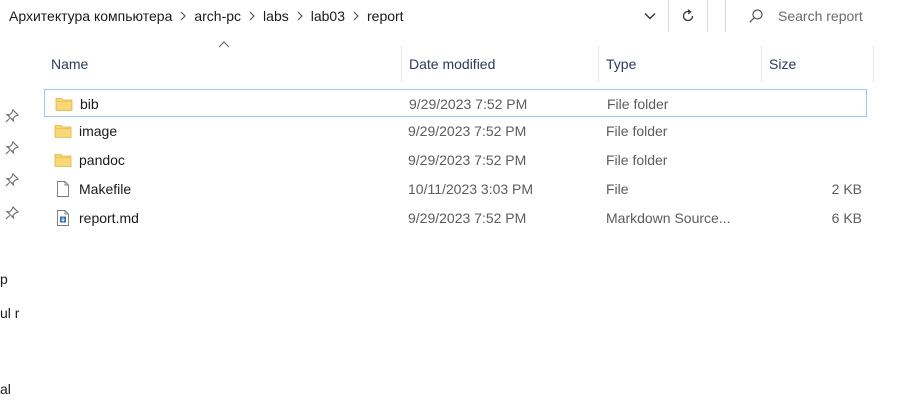  Describe the element at coordinates (109, 218) in the screenshot. I see `file-name: report.md` at that location.